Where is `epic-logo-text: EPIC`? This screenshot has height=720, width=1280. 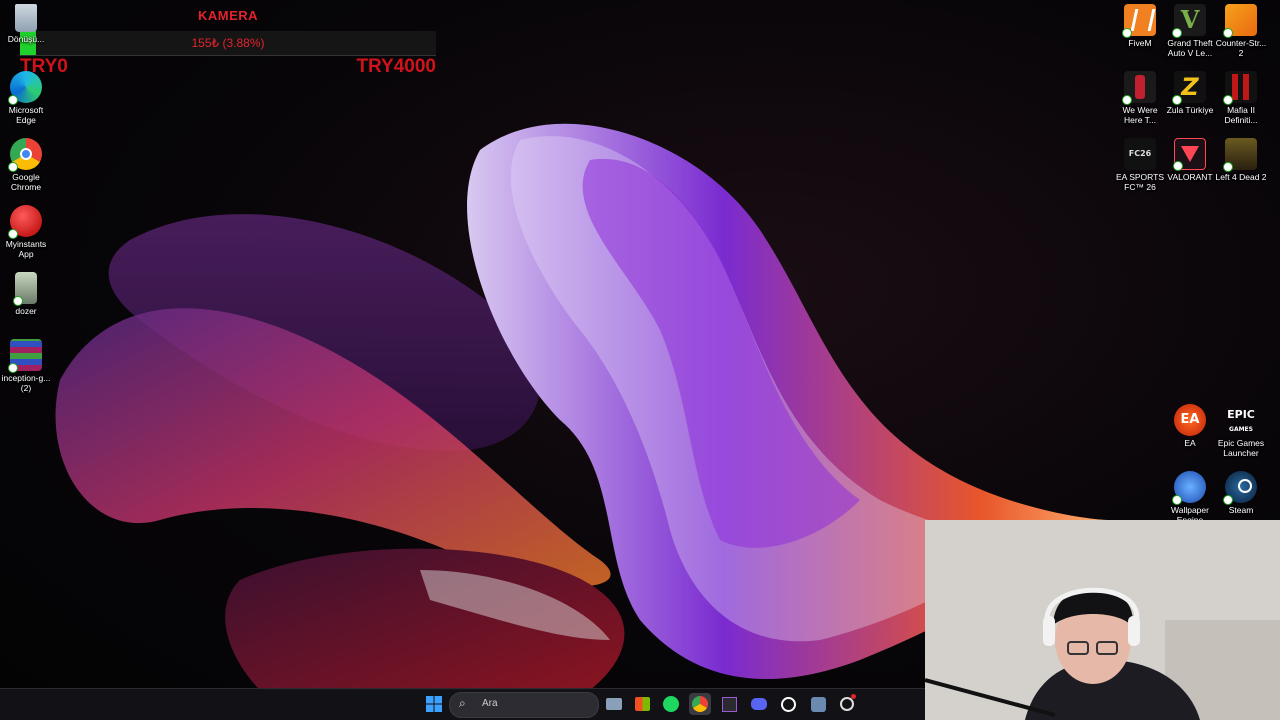 epic-logo-text: EPIC is located at coordinates (1241, 414).